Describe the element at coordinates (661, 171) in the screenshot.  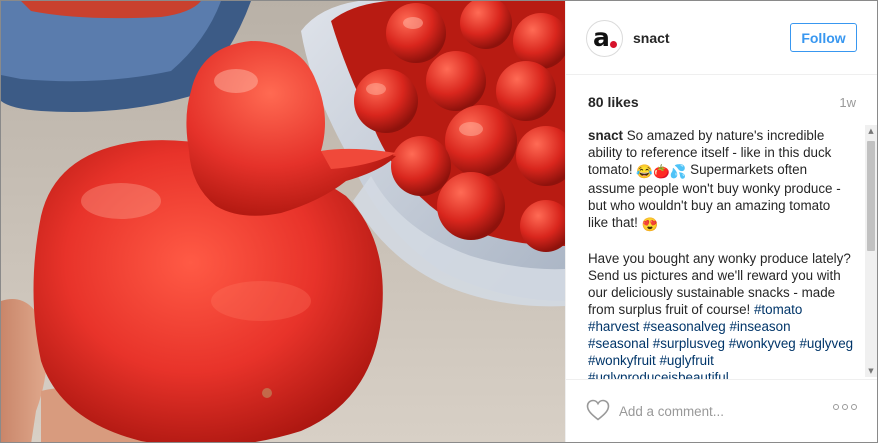
I see `tomato-emoji: 🍅` at that location.